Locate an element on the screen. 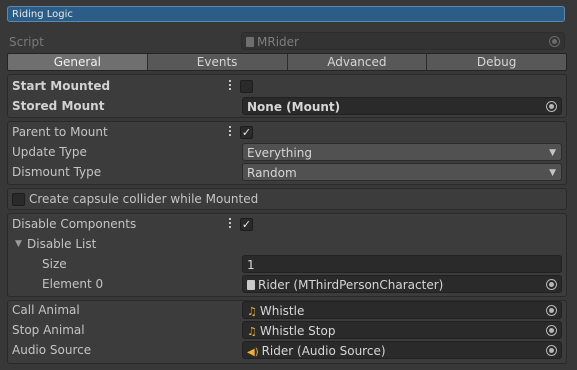  dismount-type-label: Dismount Type is located at coordinates (57, 172).